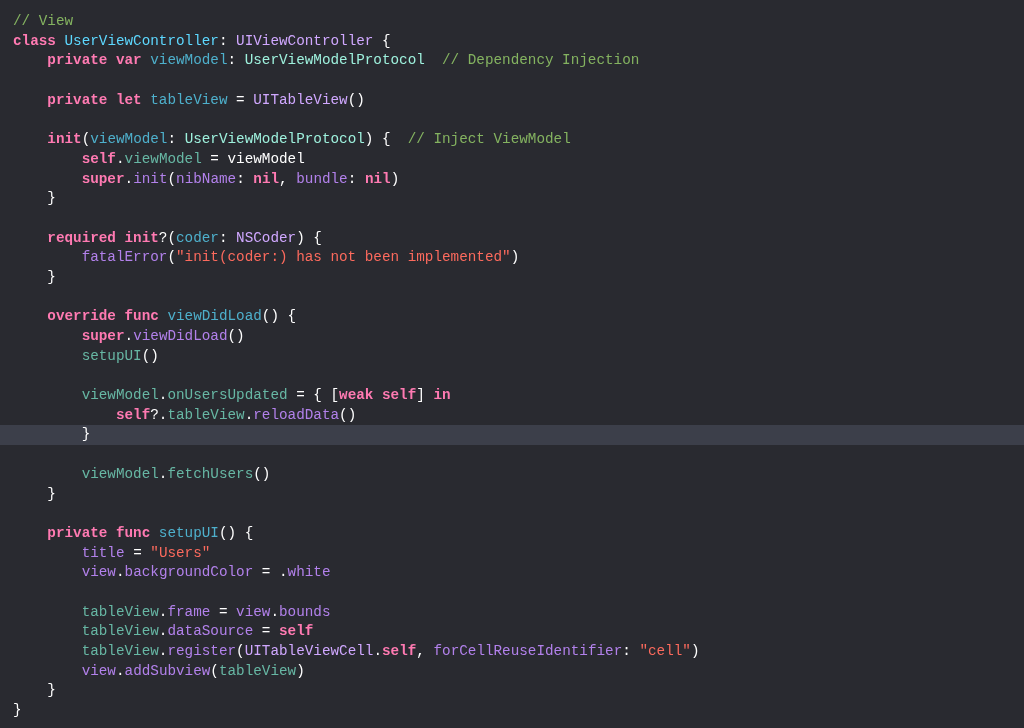  Describe the element at coordinates (206, 100) in the screenshot. I see `code-line: private let tableView = UITableView()` at that location.